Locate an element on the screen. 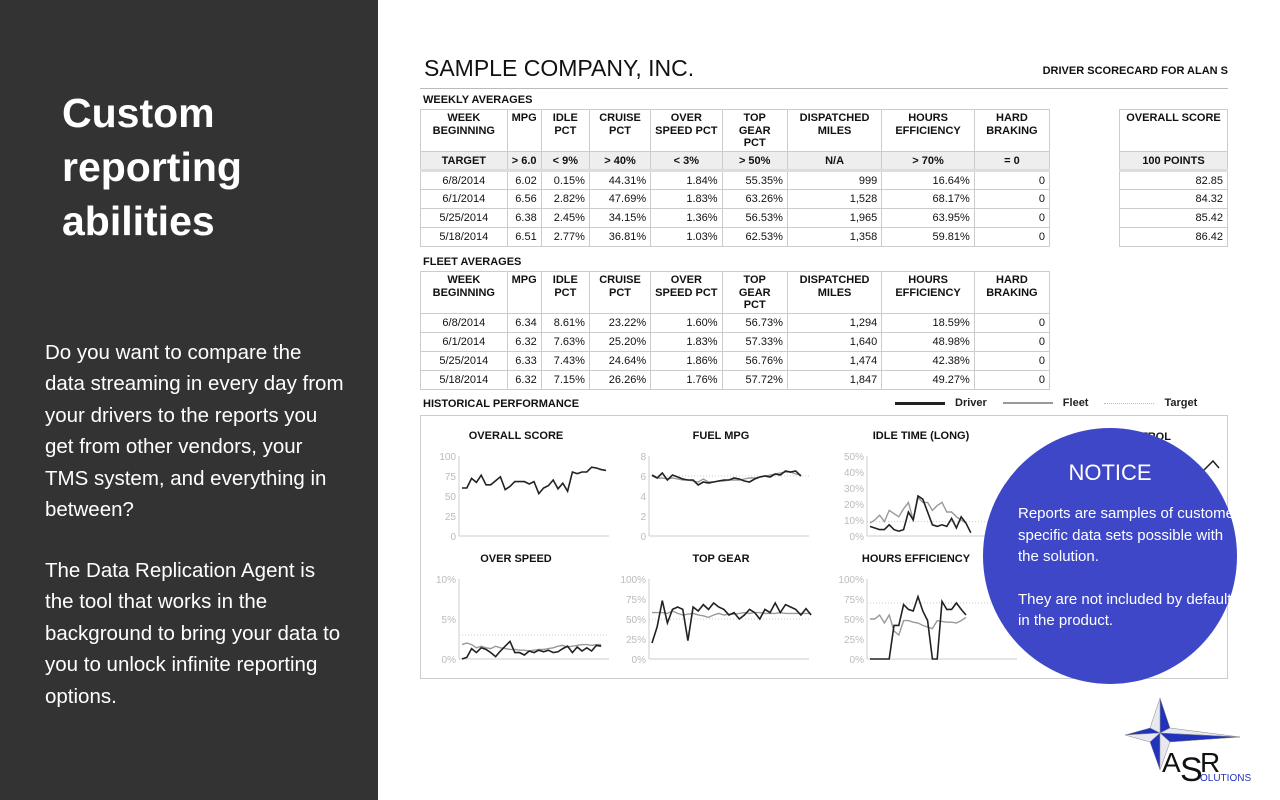 The image size is (1280, 800). chart-title: IDLE TIME (LONG) is located at coordinates (921, 436).